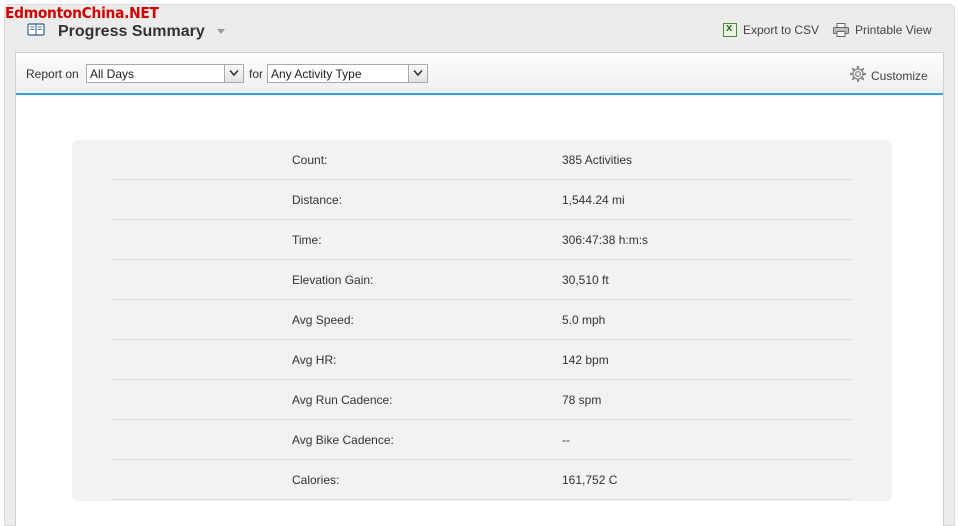 The image size is (959, 526). What do you see at coordinates (899, 75) in the screenshot?
I see `customize-label: Customize` at bounding box center [899, 75].